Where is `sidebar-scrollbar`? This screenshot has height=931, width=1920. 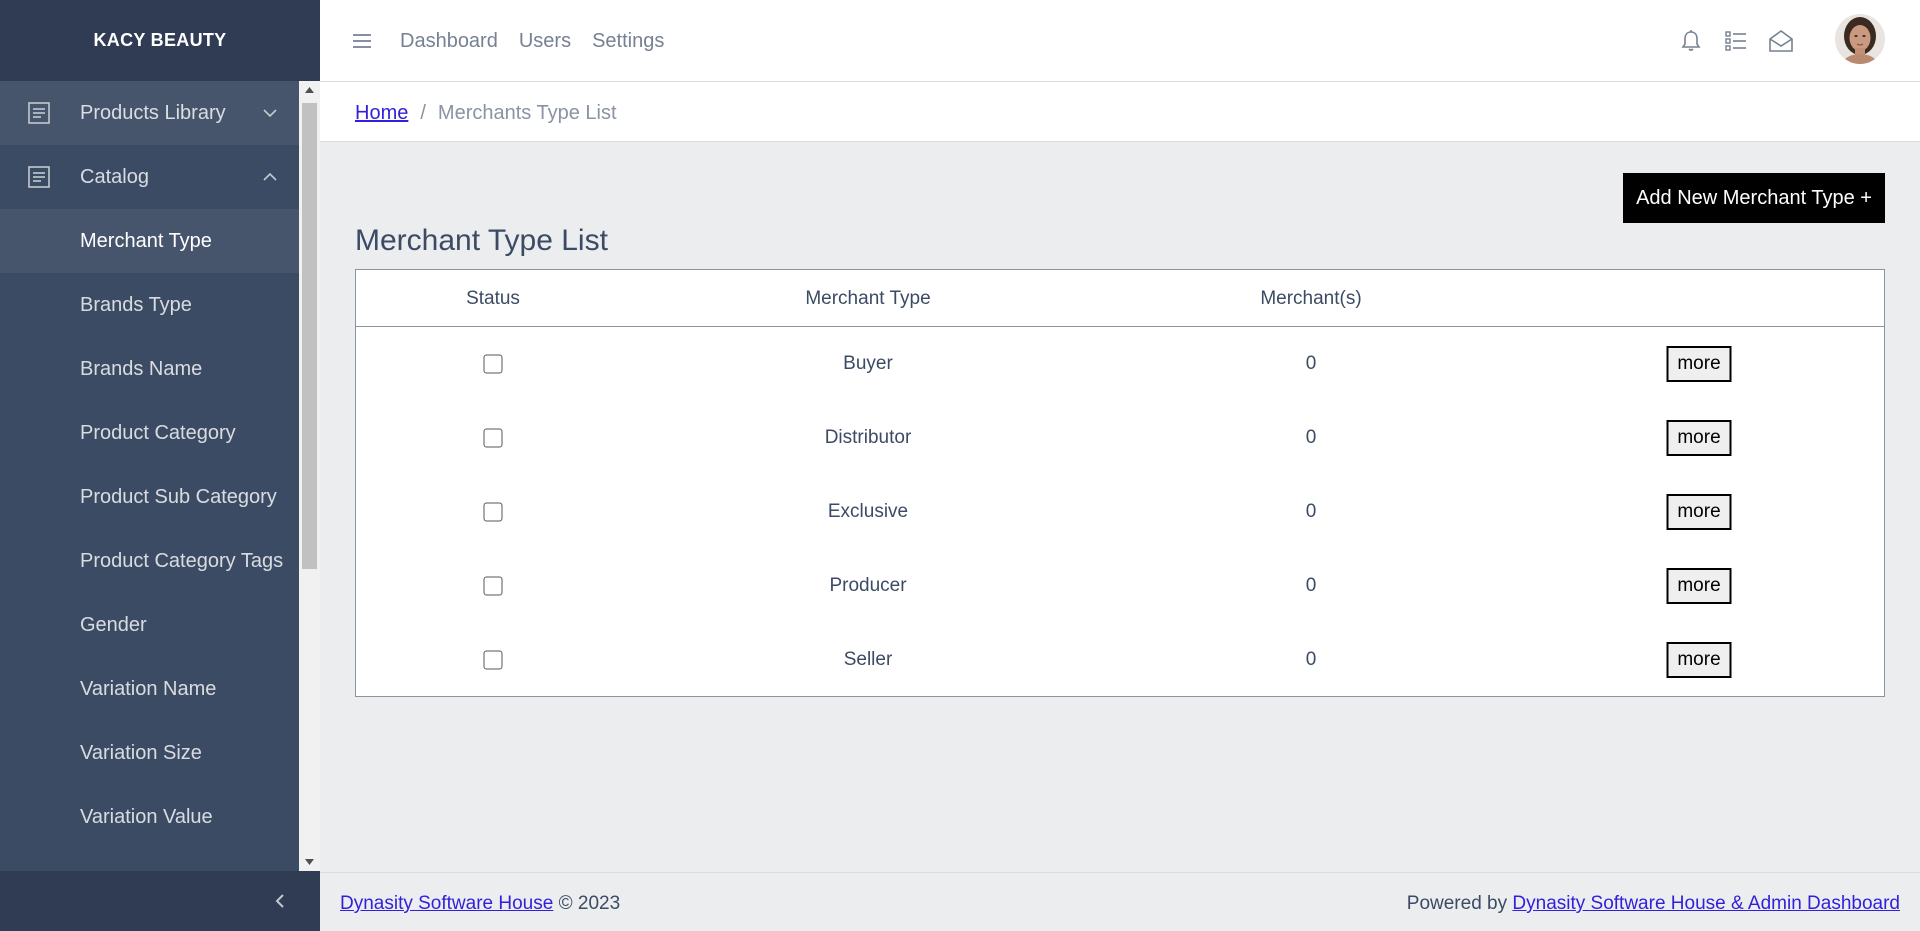
sidebar-scrollbar is located at coordinates (309, 476).